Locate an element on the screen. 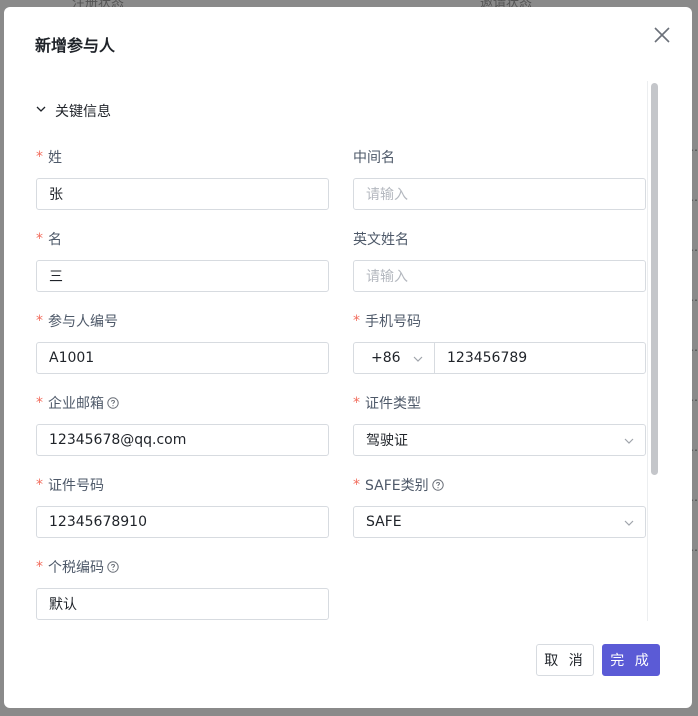 This screenshot has width=698, height=716. field-english-name: 英文姓名 请输入 is located at coordinates (499, 260).